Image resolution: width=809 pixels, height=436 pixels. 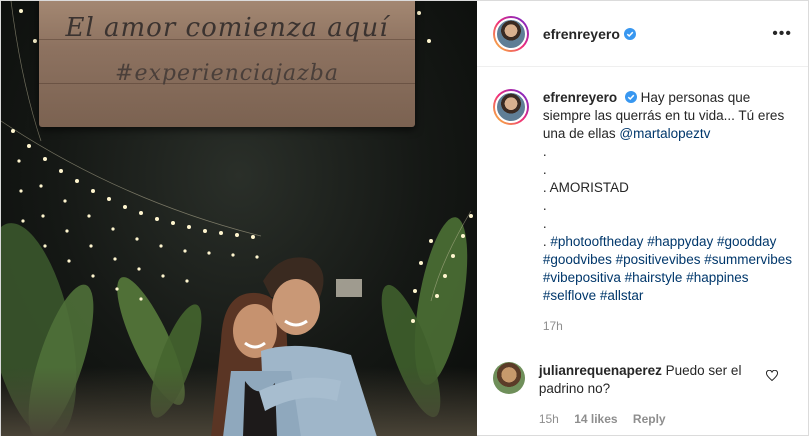 I want to click on hashtag-link: #hairstyle, so click(x=654, y=277).